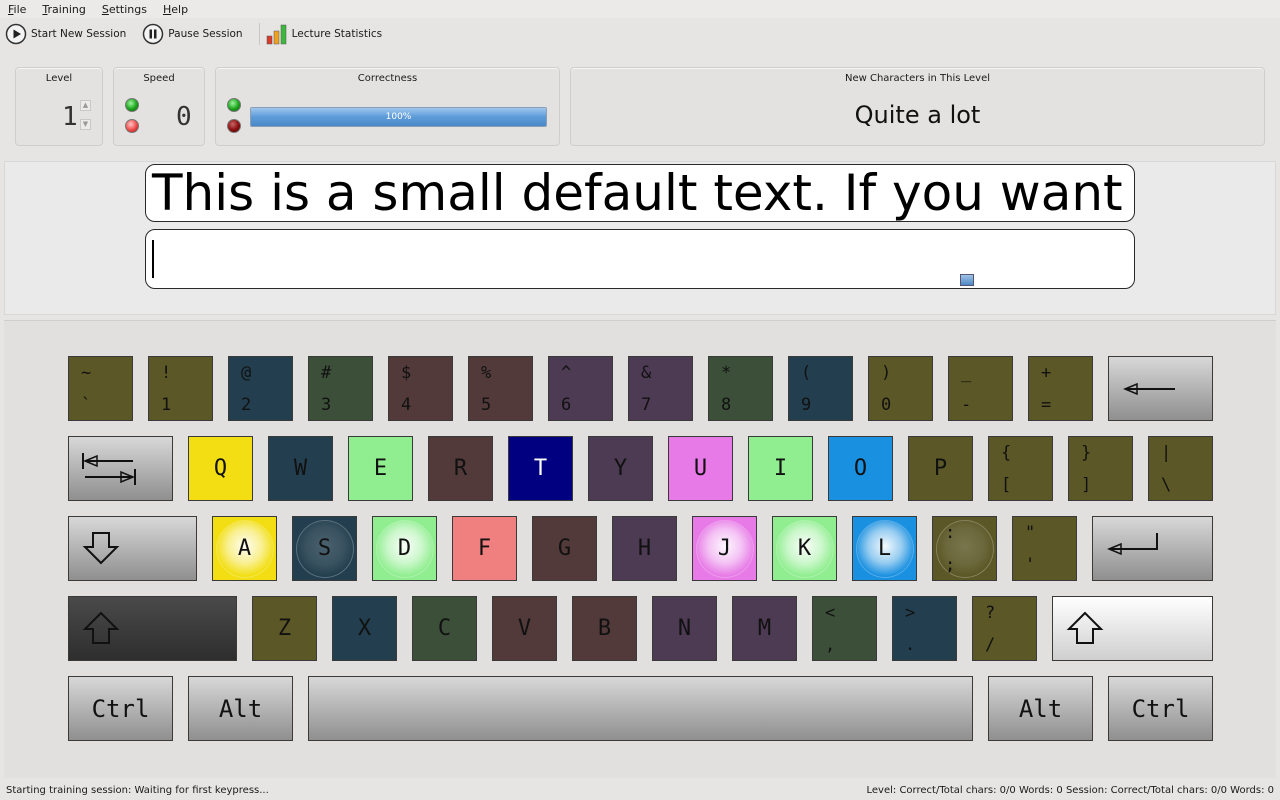 The width and height of the screenshot is (1280, 800). What do you see at coordinates (380, 468) in the screenshot?
I see `key-row2-2: E` at bounding box center [380, 468].